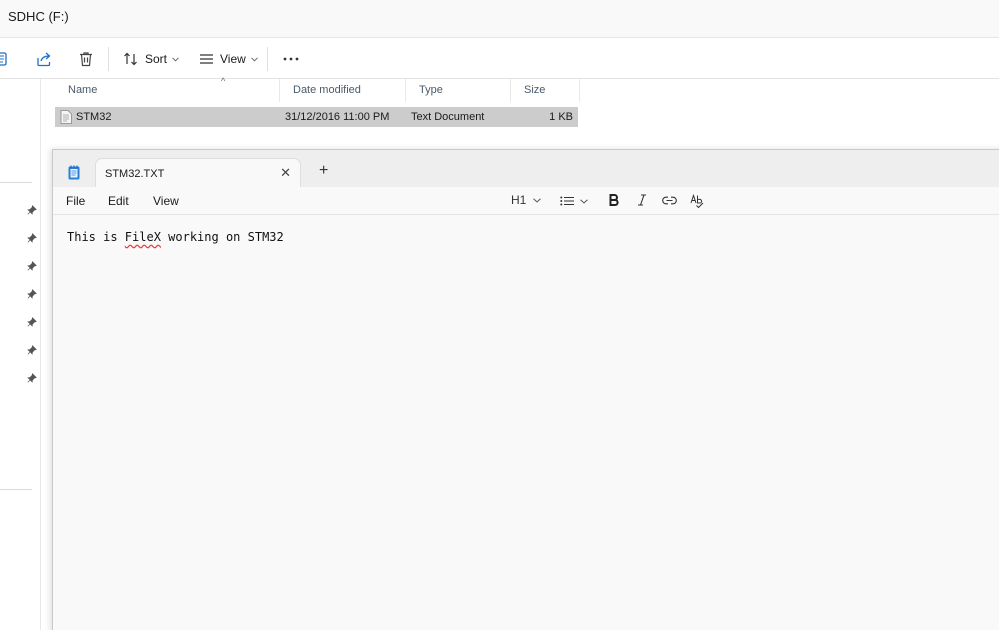  I want to click on spellcheck-icon, so click(697, 201).